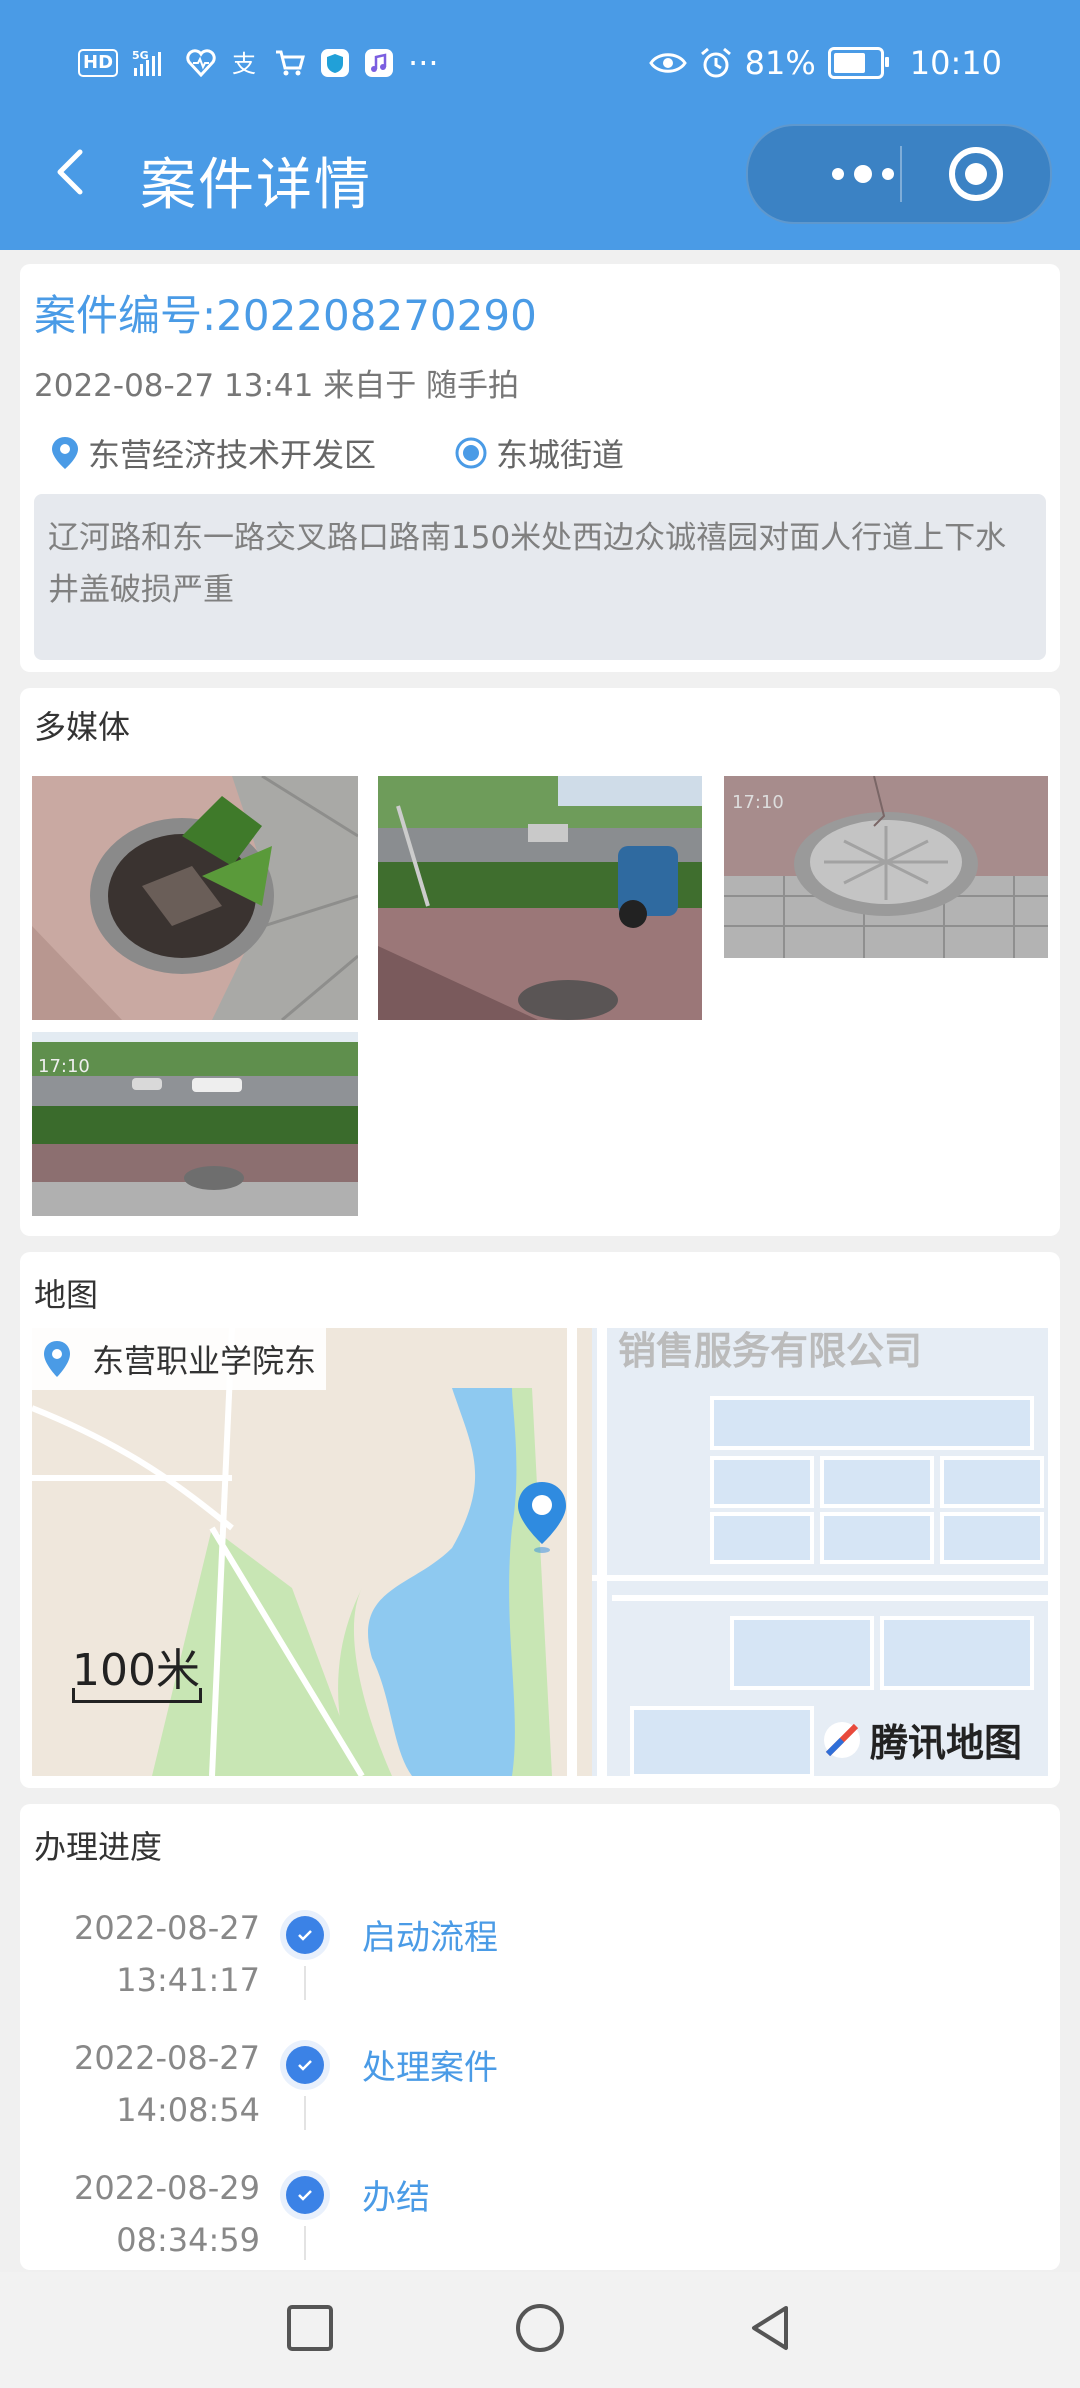  Describe the element at coordinates (98, 1847) in the screenshot. I see `progress-section-title: 办理进度` at that location.